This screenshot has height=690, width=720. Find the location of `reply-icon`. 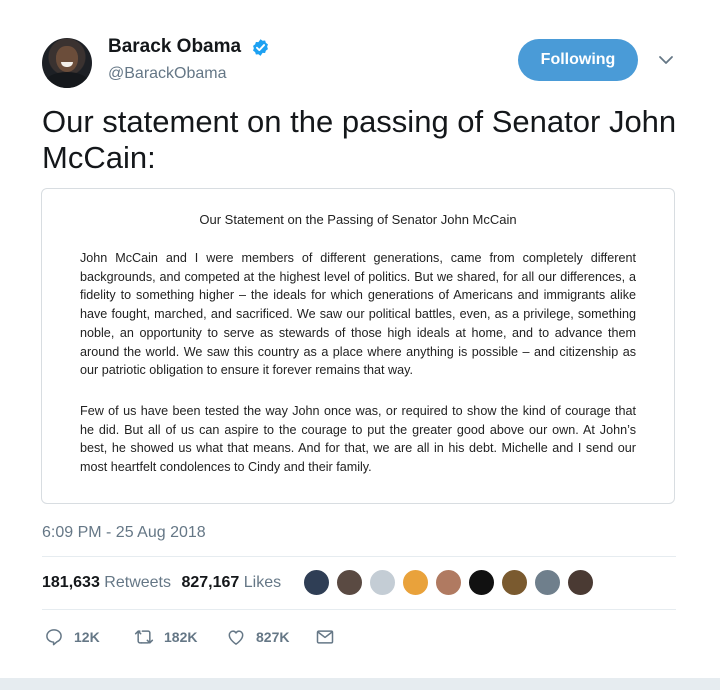

reply-icon is located at coordinates (54, 637).